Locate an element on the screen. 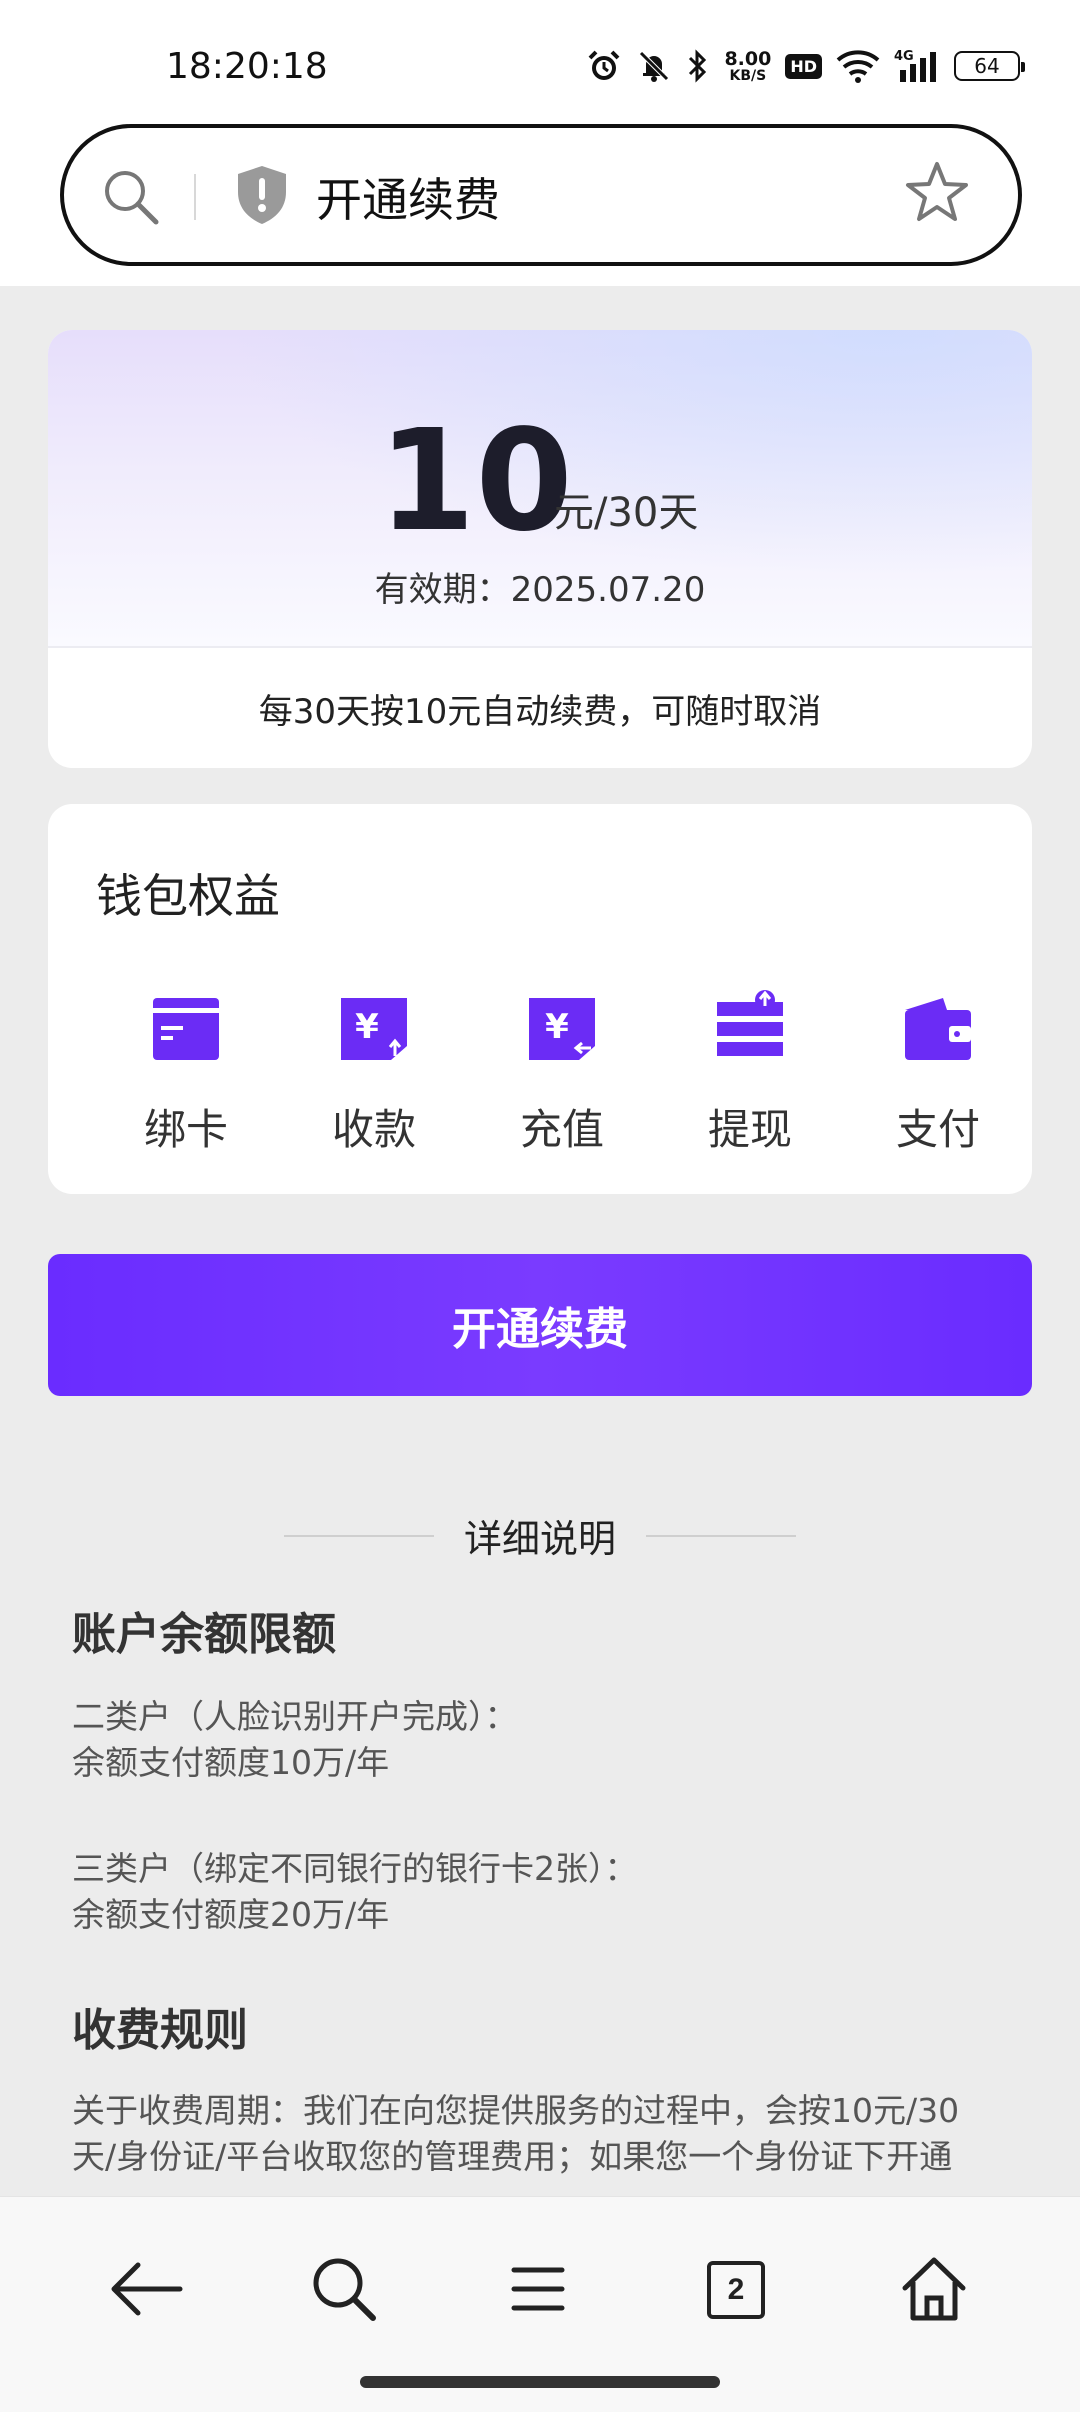 This screenshot has height=2412, width=1080. benefit-label: 收款 is located at coordinates (373, 1129).